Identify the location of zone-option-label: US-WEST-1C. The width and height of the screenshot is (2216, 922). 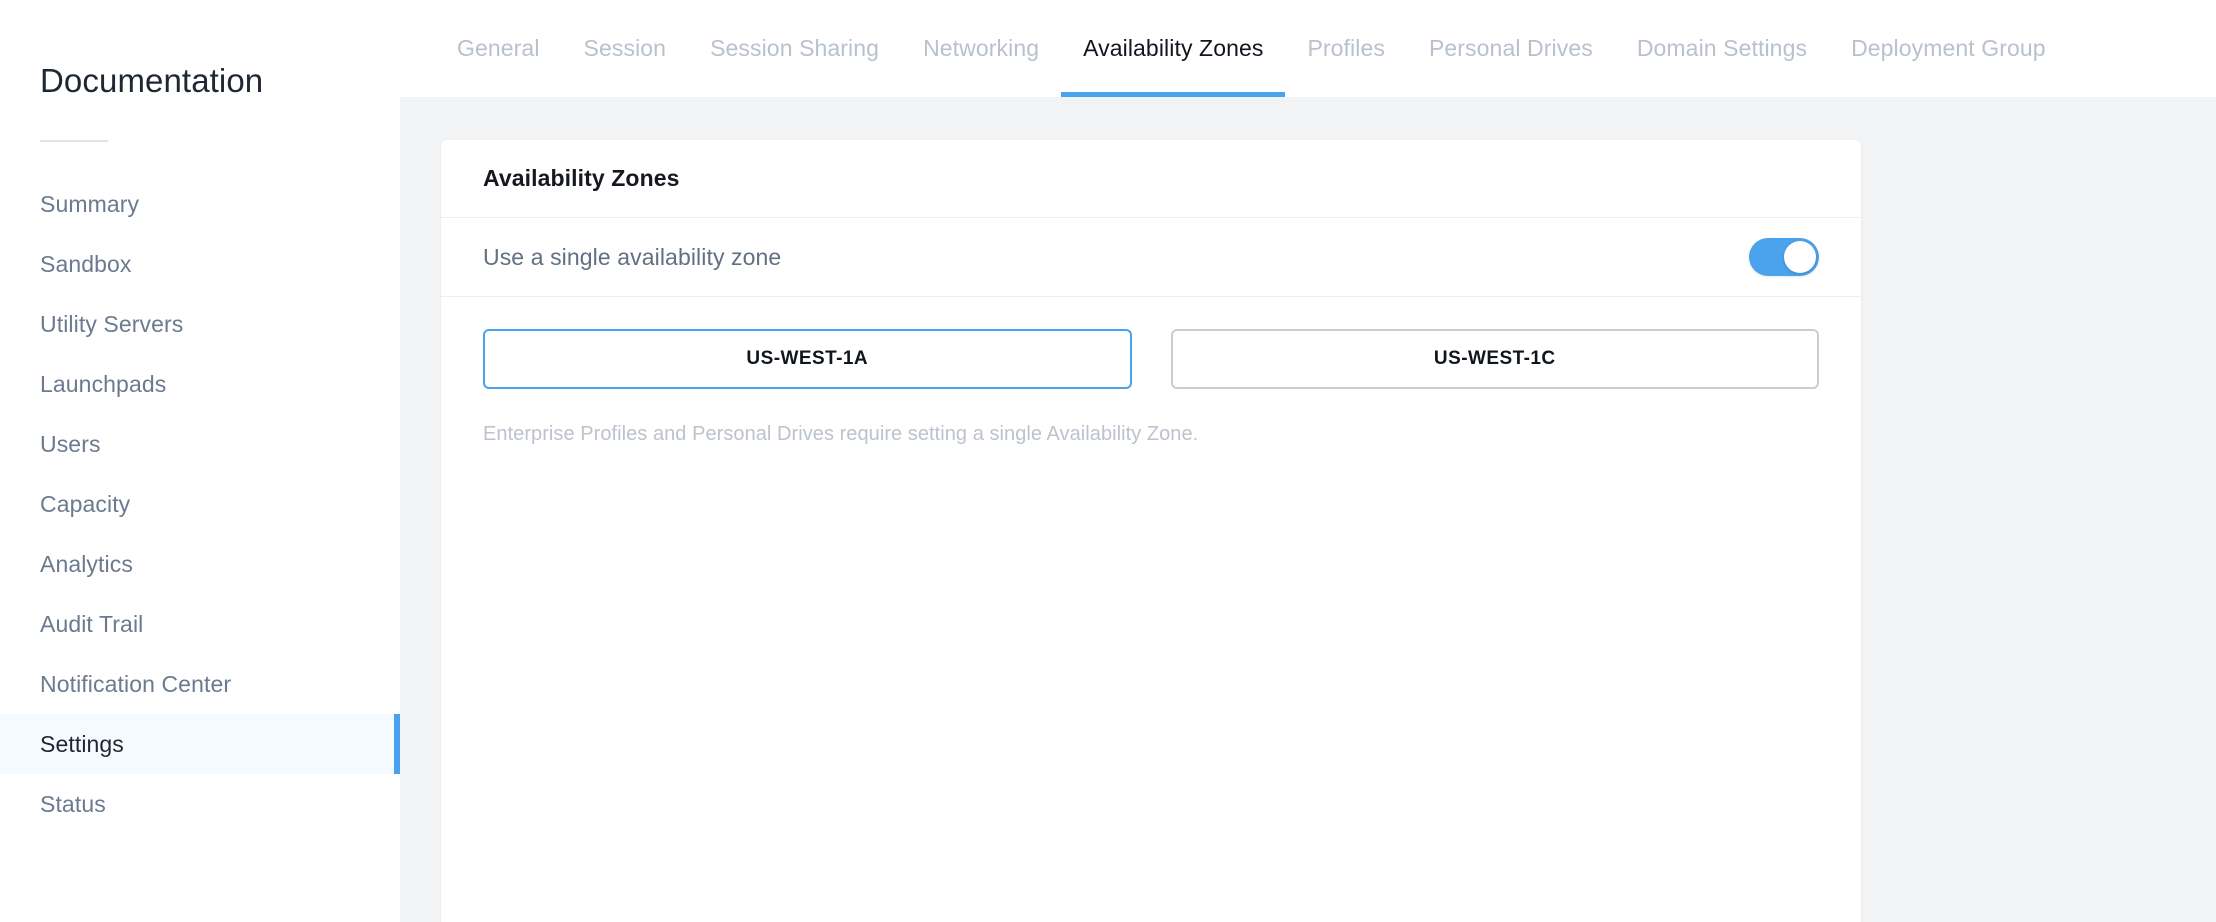
(1494, 358).